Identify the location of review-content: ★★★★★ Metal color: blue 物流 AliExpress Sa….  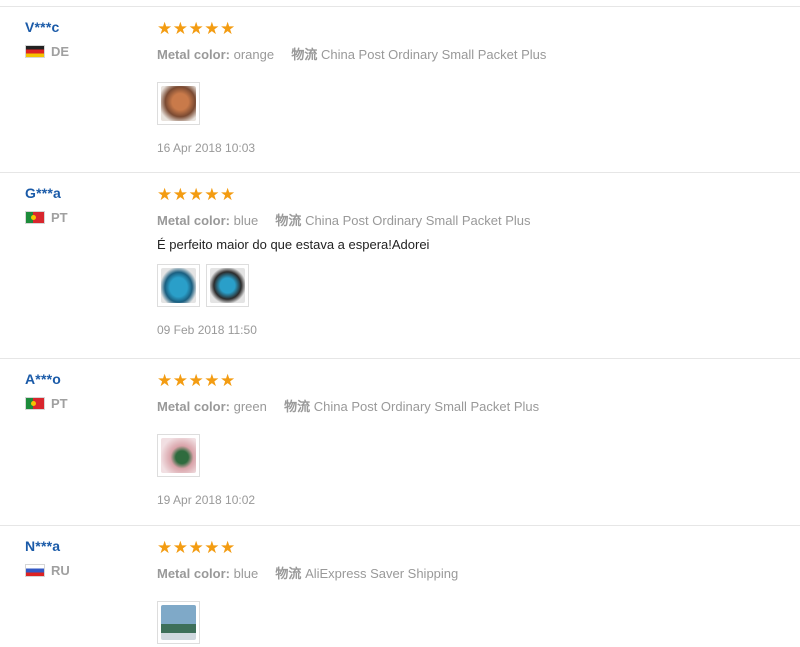
(472, 591).